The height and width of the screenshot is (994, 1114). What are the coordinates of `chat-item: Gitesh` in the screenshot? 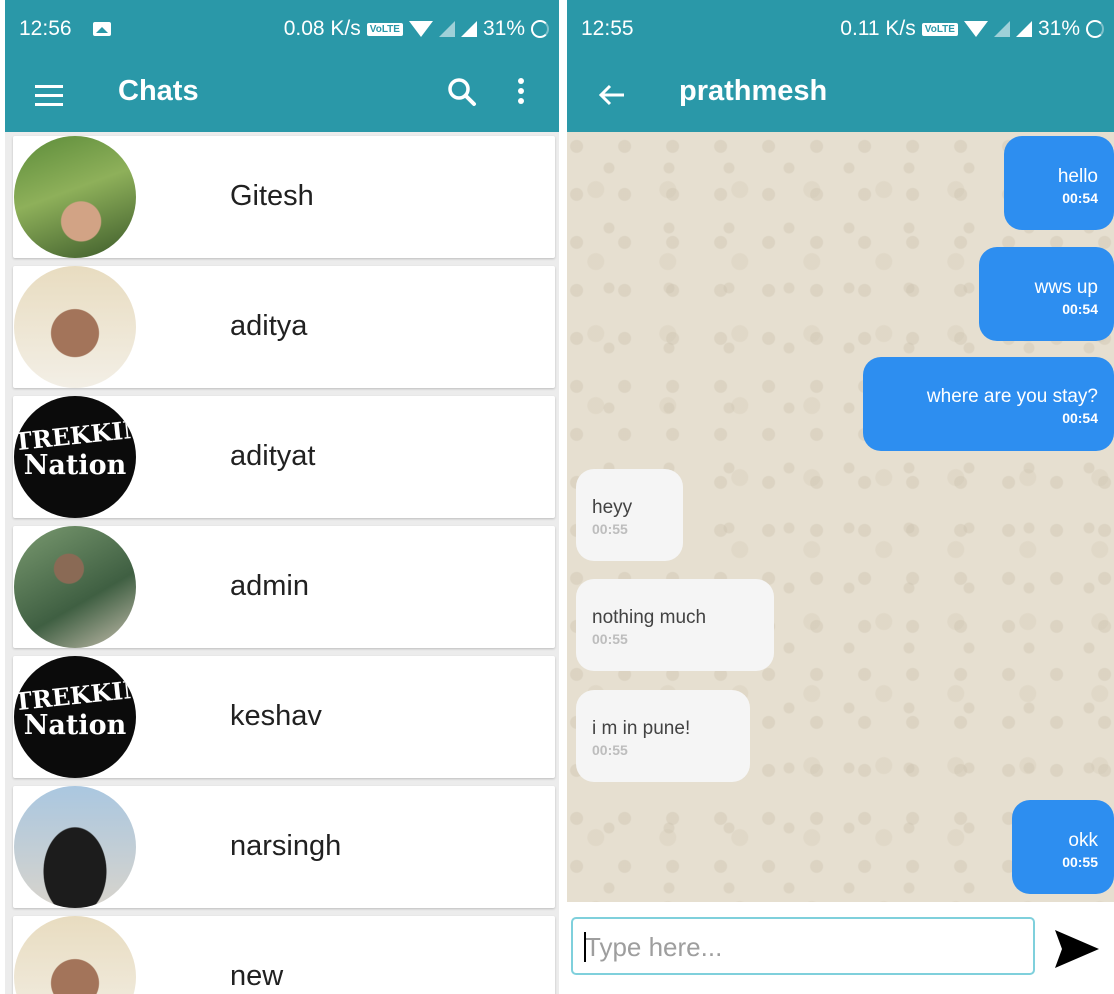 It's located at (284, 197).